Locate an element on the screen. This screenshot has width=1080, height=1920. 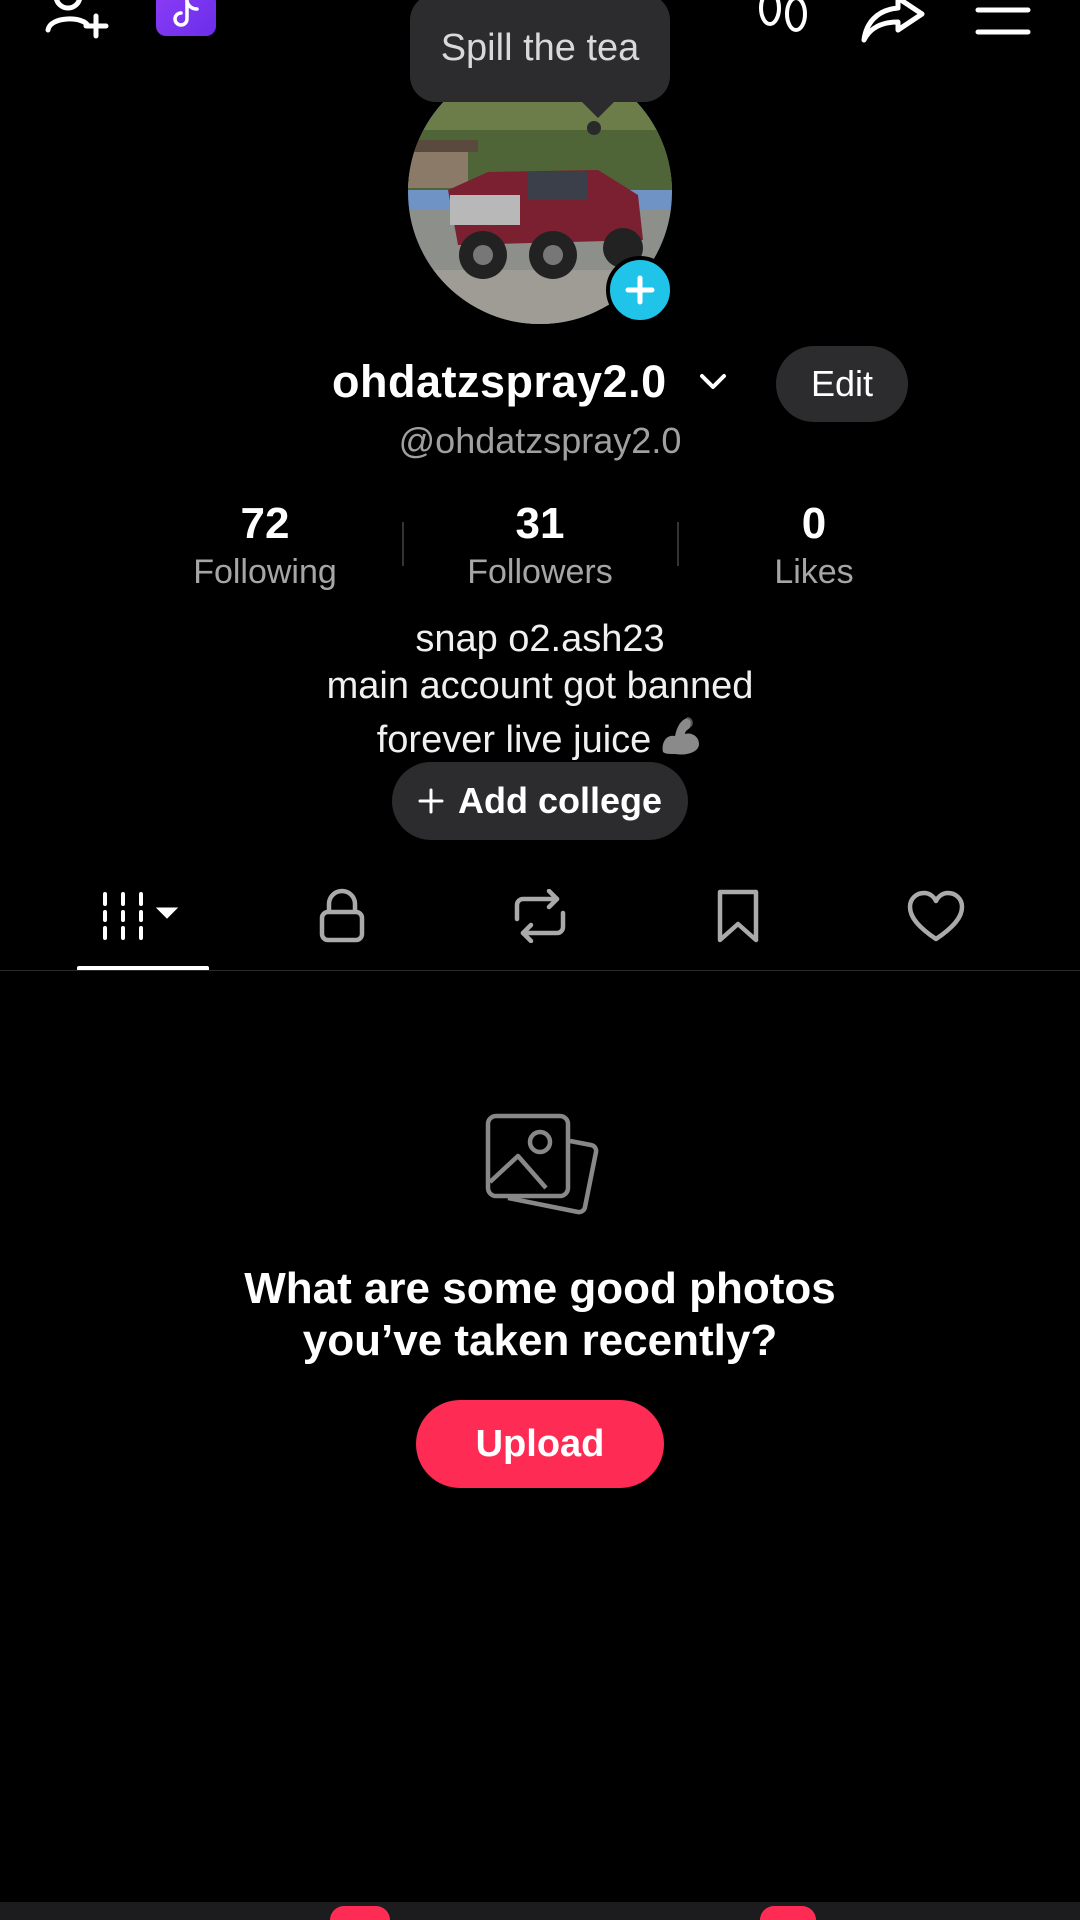
lock-icon is located at coordinates (342, 915).